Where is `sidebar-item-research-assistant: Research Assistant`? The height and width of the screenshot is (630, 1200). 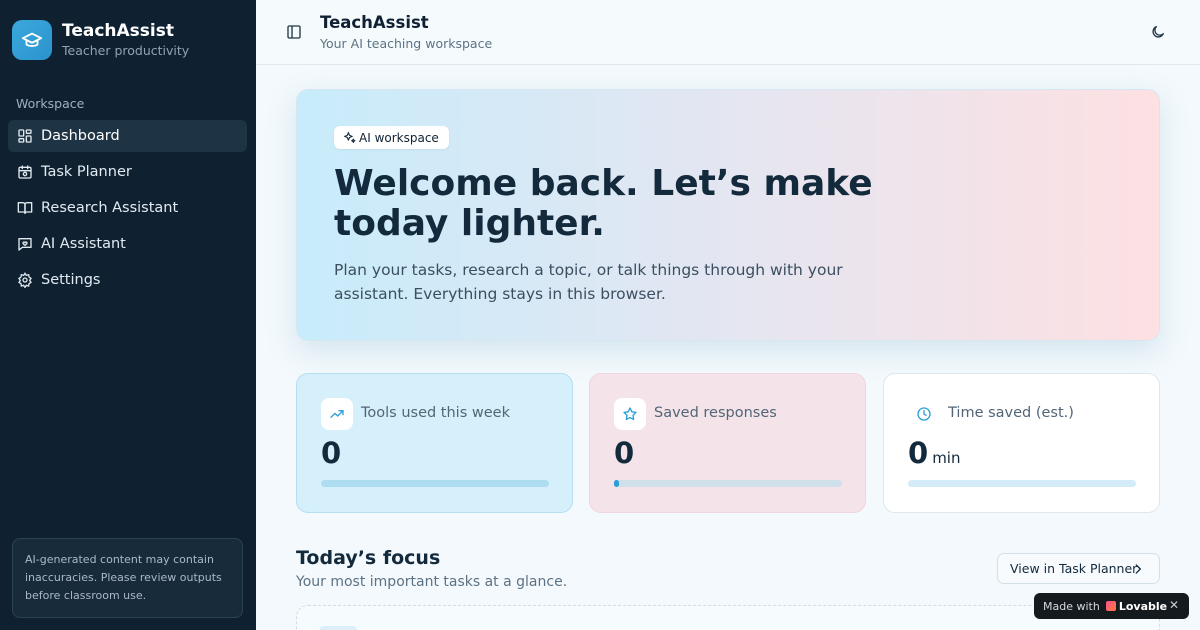 sidebar-item-research-assistant: Research Assistant is located at coordinates (127, 208).